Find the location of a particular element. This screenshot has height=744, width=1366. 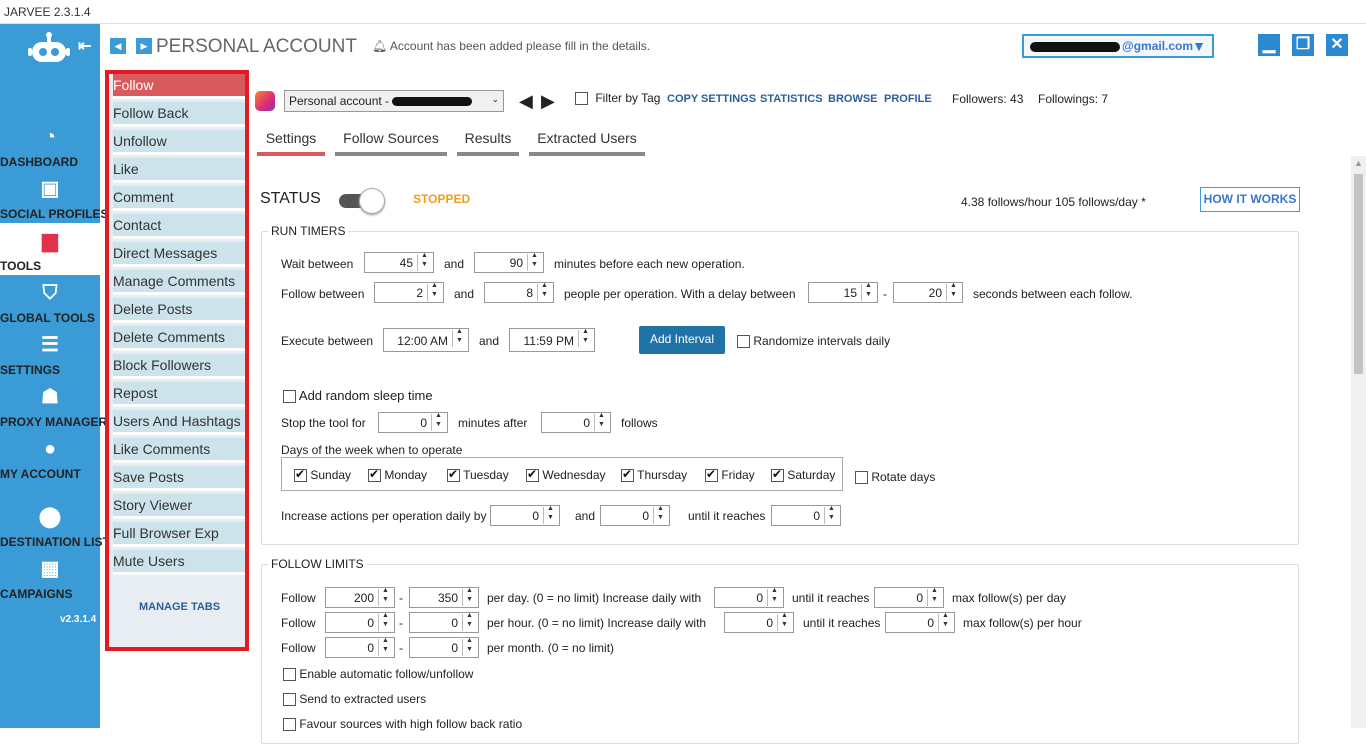

tab-manage-comments: Manage Comments is located at coordinates (179, 282).